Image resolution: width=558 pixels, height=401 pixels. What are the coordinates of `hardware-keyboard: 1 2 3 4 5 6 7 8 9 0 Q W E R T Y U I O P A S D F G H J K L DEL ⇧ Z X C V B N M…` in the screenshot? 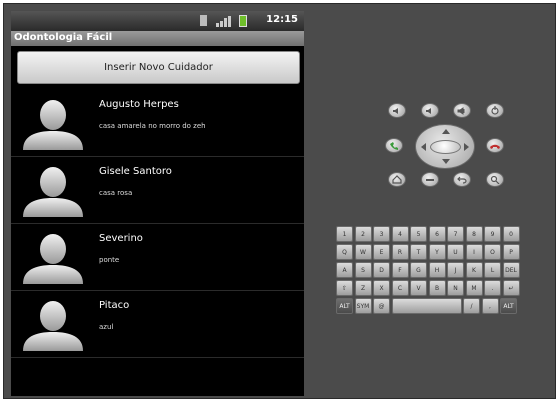 It's located at (446, 271).